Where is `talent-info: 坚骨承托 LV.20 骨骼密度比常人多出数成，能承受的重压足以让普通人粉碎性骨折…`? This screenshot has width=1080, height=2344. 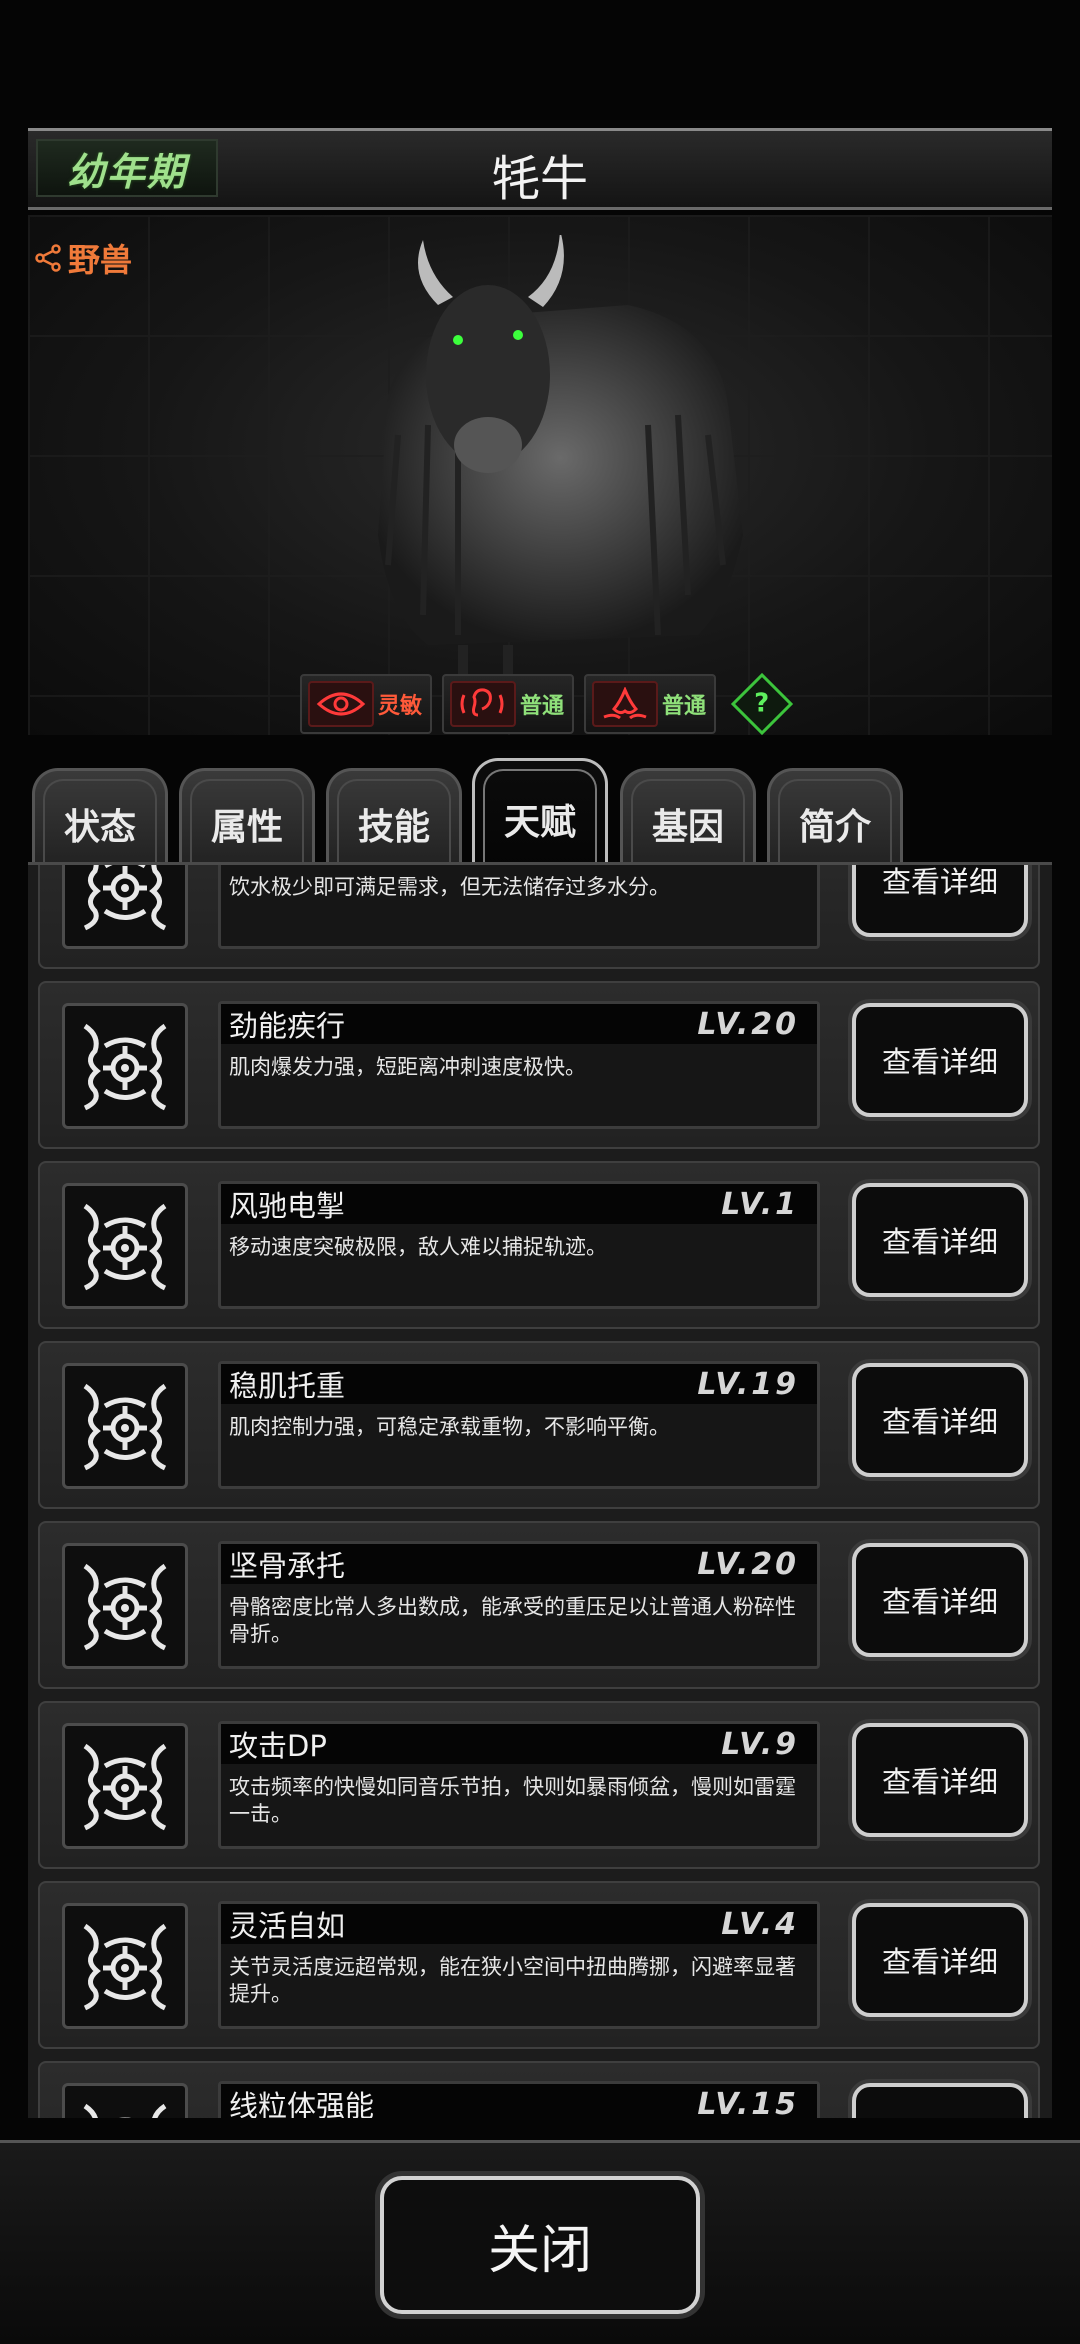
talent-info: 坚骨承托 LV.20 骨骼密度比常人多出数成，能承受的重压足以让普通人粉碎性骨折… is located at coordinates (519, 1605).